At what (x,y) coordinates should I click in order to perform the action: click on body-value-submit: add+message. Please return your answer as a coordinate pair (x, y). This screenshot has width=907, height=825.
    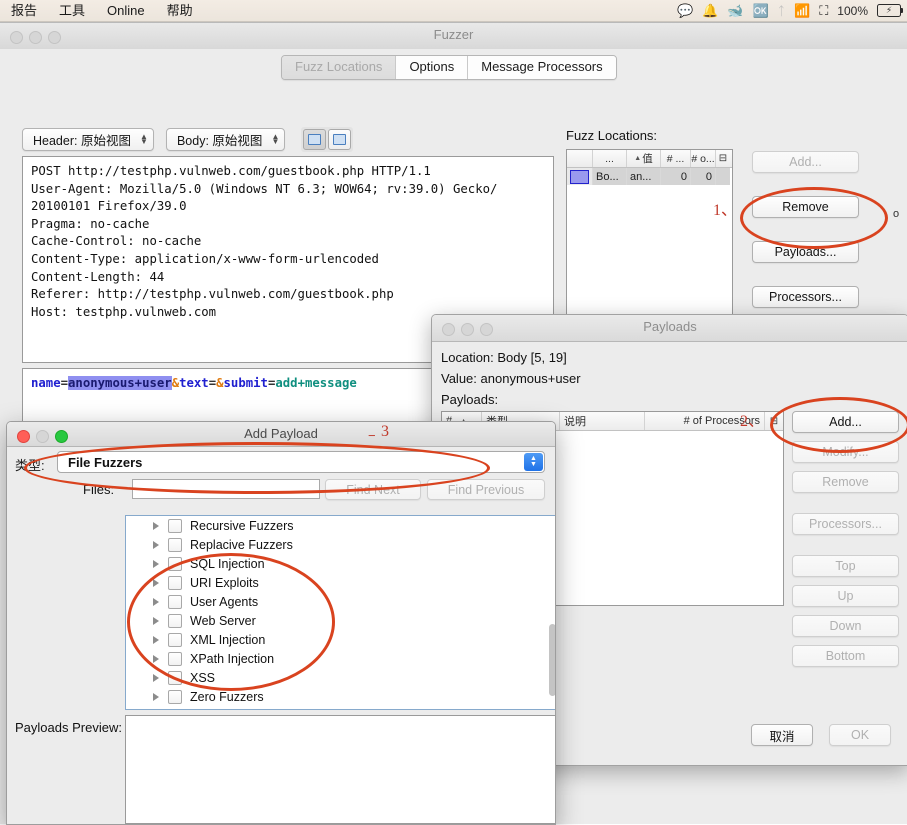
    Looking at the image, I should click on (316, 383).